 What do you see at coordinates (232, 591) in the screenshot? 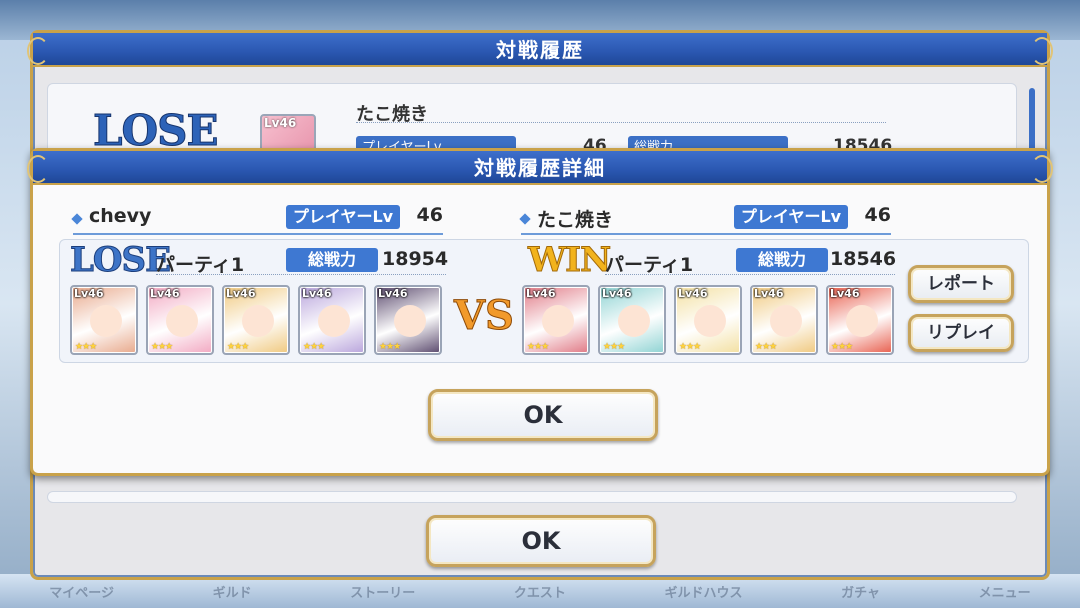
I see `nav-item: ギルド` at bounding box center [232, 591].